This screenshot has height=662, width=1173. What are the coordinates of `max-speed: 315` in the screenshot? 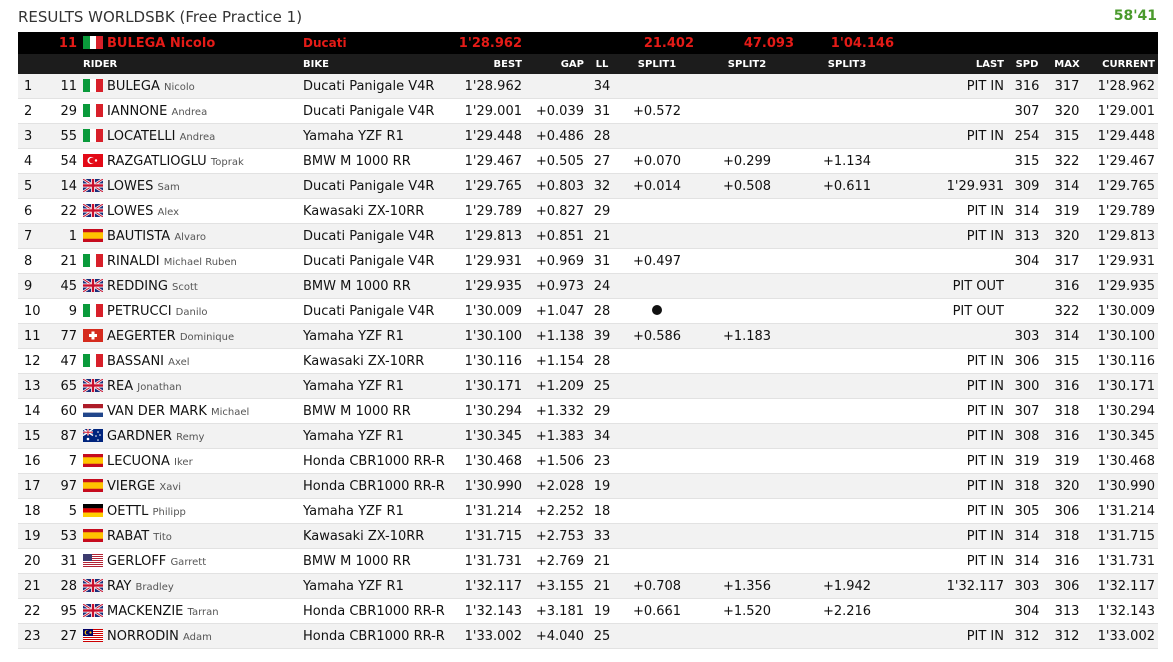 It's located at (1067, 136).